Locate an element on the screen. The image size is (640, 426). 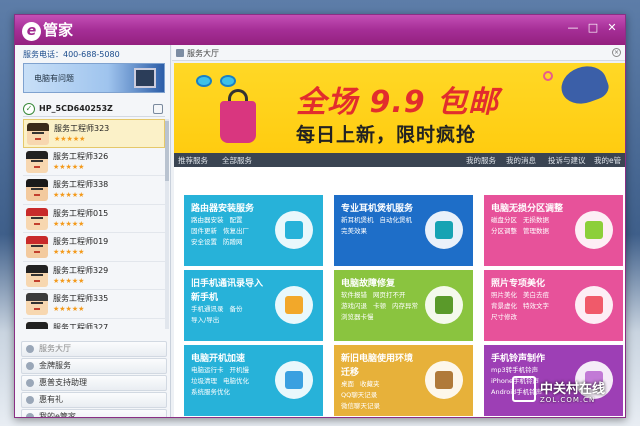
engineer-item: 服务工程师327★★★★★ is located at coordinates (94, 324).